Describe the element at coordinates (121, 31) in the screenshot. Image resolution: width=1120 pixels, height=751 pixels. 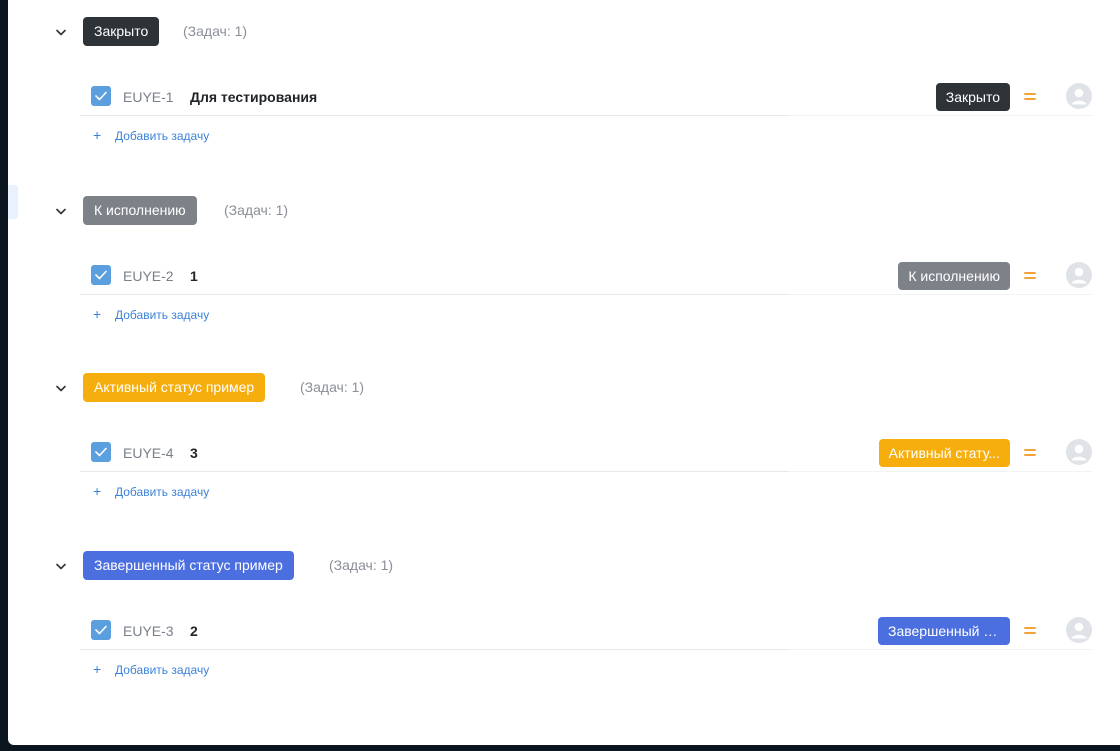
I see `group-status-pill: Закрыто` at that location.